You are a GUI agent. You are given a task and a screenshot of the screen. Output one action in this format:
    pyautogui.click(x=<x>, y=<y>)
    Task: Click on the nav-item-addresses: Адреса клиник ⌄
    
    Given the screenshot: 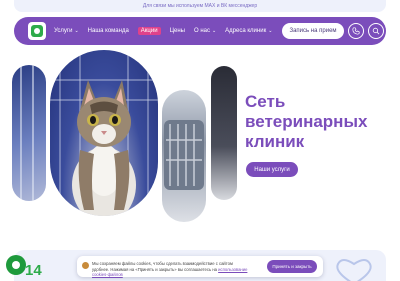 What is the action you would take?
    pyautogui.click(x=248, y=31)
    